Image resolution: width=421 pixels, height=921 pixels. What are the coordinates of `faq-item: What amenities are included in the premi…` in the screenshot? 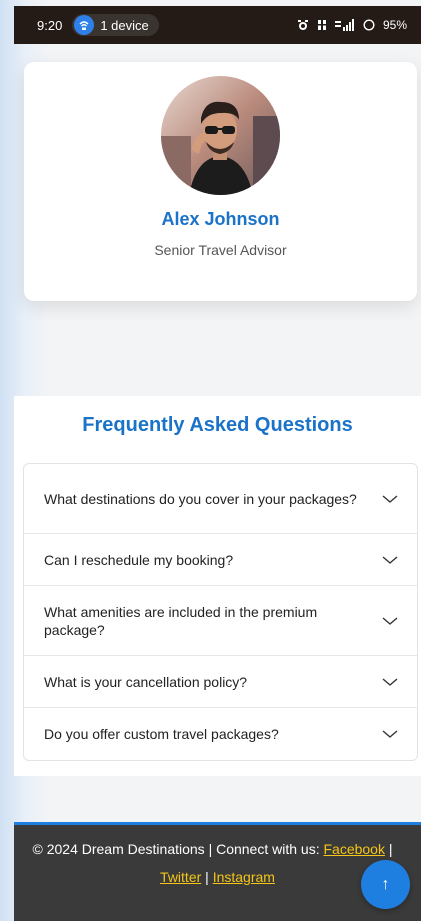 It's located at (220, 621).